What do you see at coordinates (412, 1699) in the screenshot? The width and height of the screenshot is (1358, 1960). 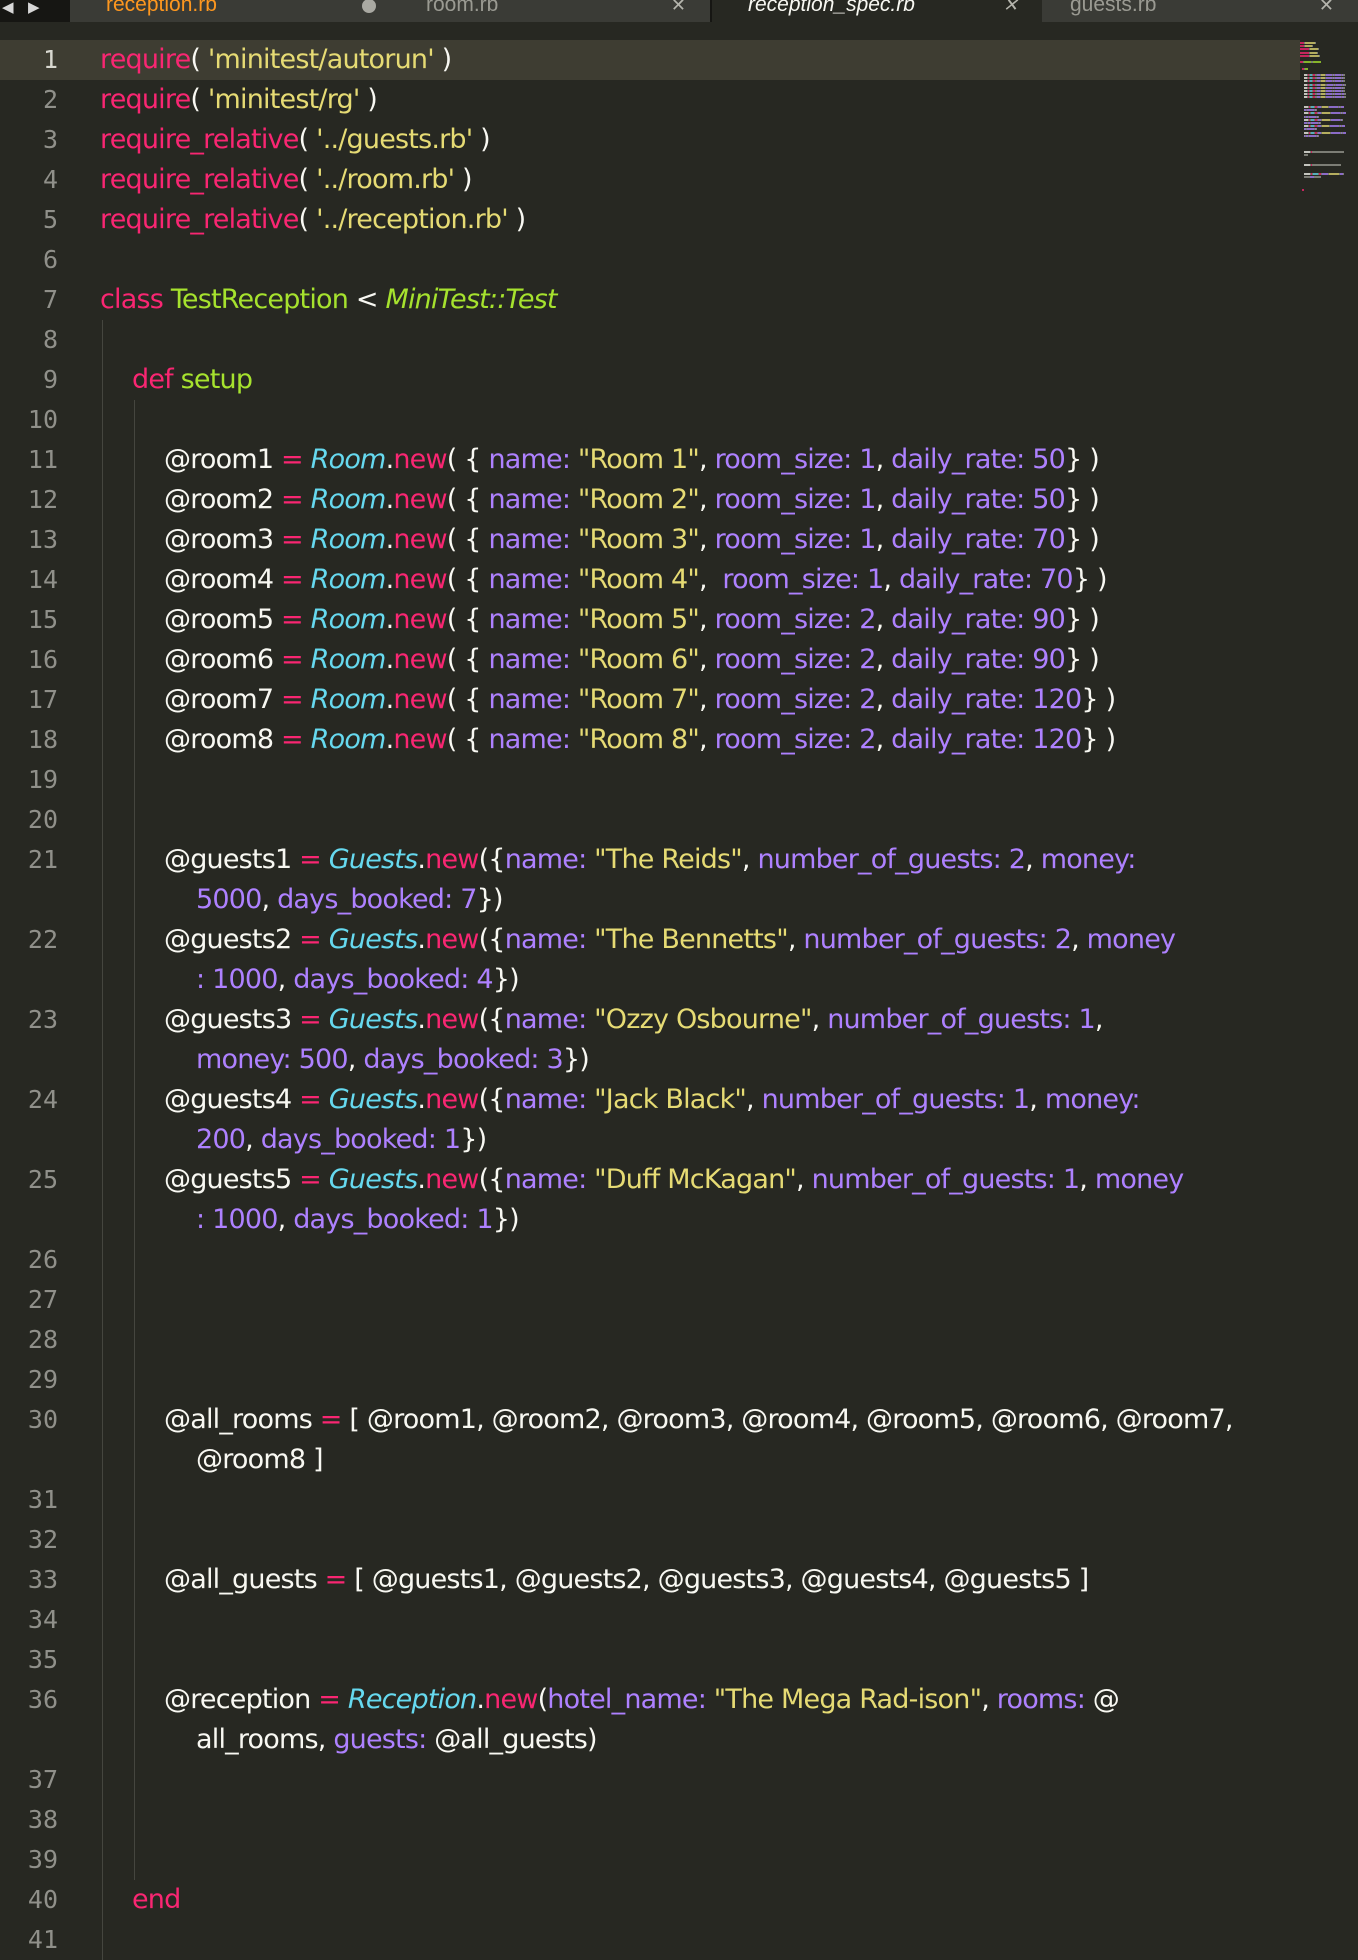 I see `code-token: Reception` at bounding box center [412, 1699].